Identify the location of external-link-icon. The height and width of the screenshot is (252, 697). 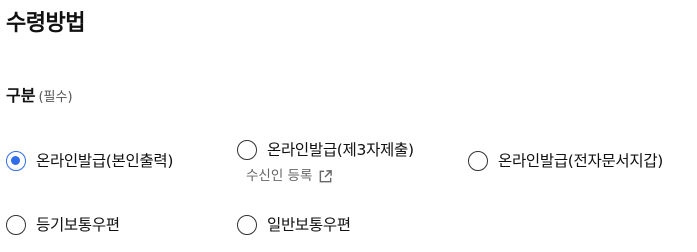
(326, 175).